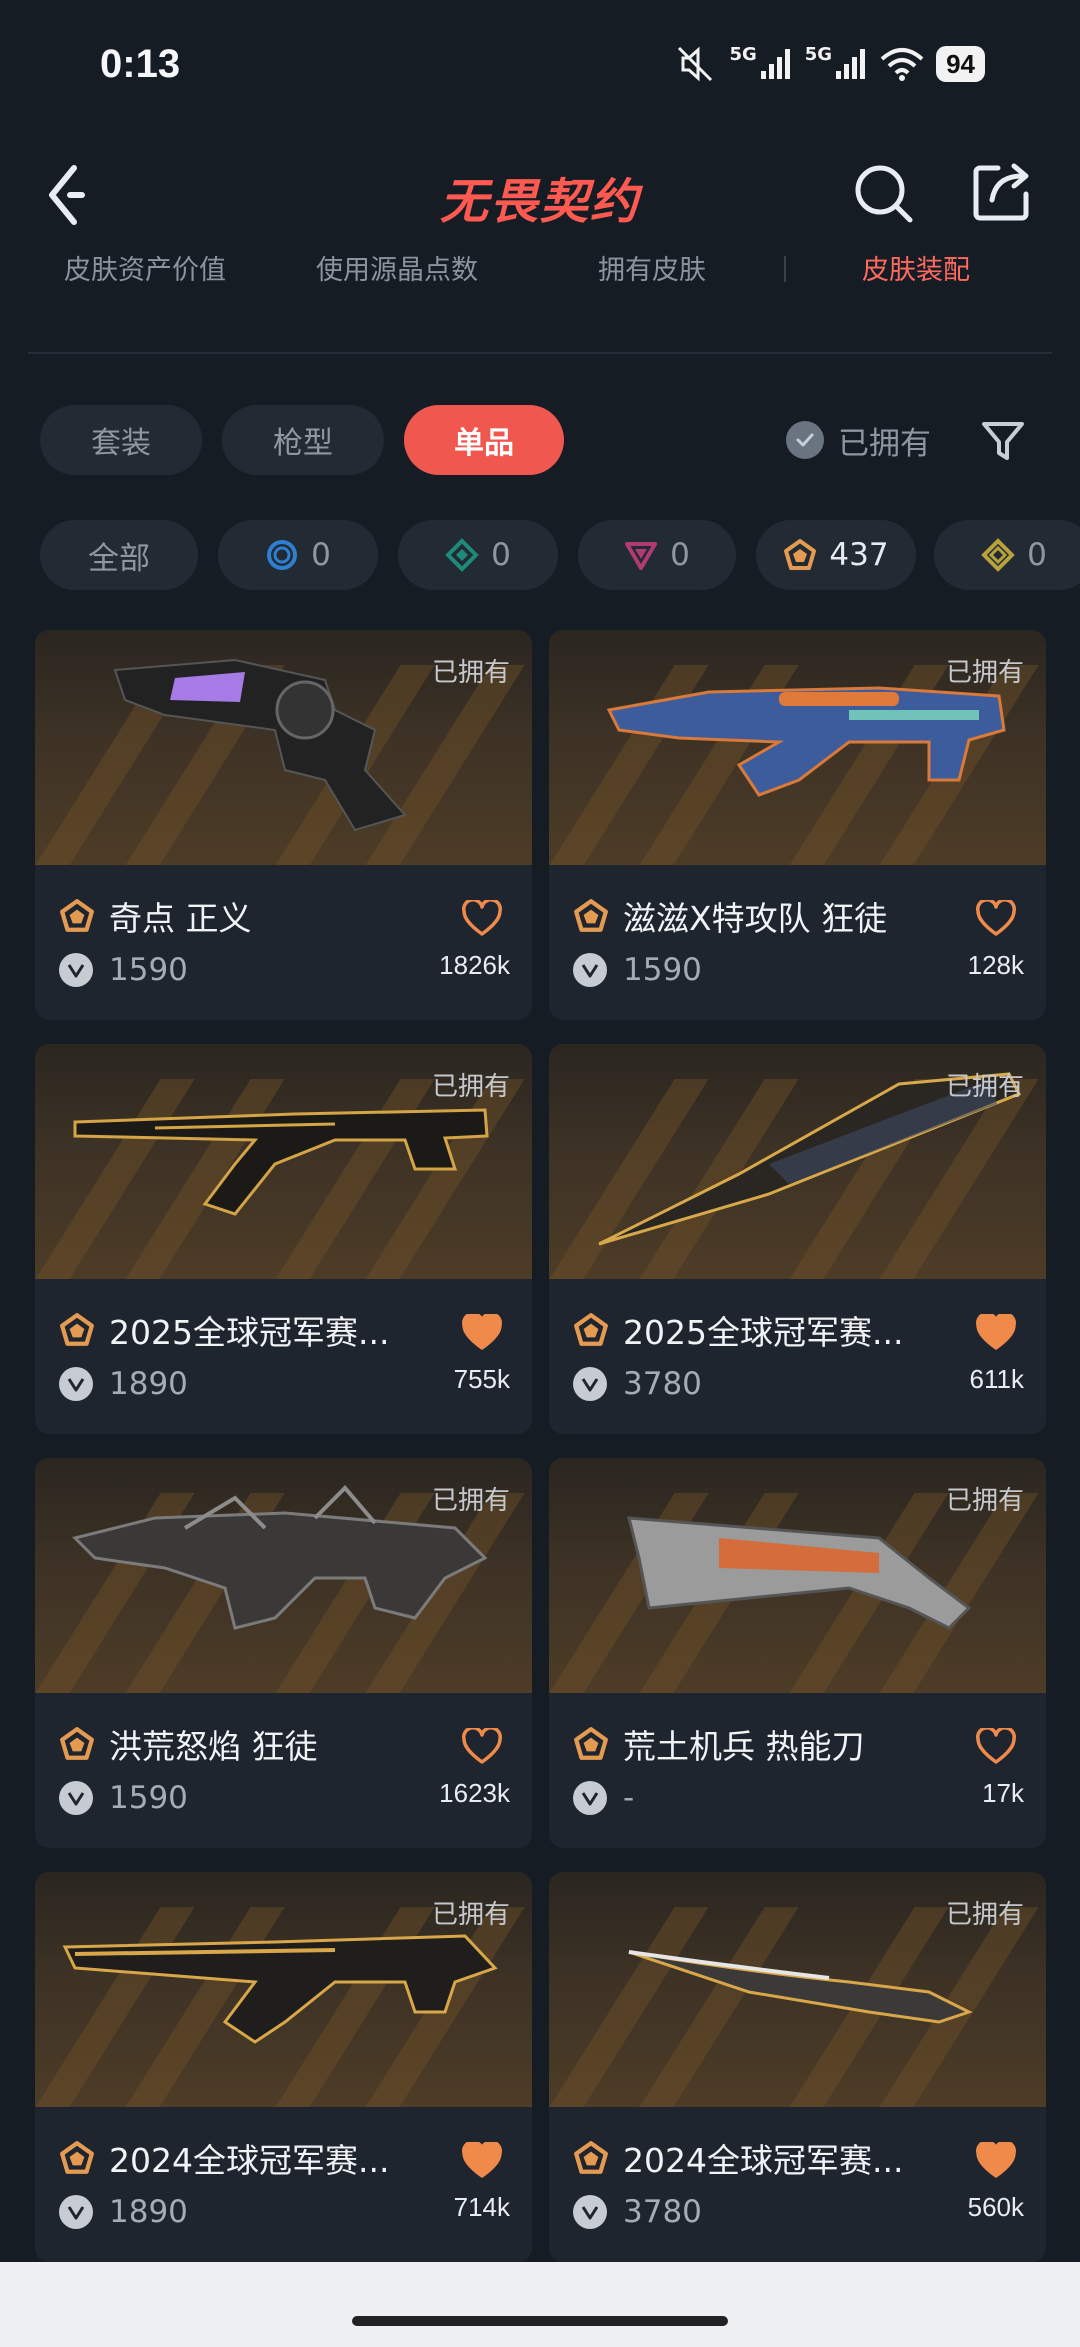  Describe the element at coordinates (995, 965) in the screenshot. I see `skin-likes: 128k` at that location.